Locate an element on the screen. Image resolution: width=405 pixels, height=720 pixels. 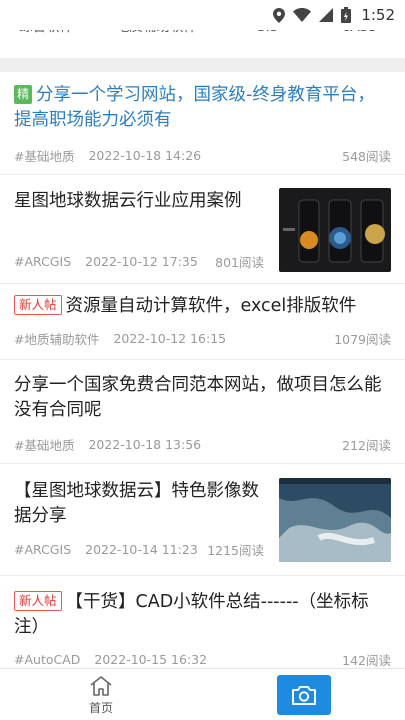
nav-home: 首页 is located at coordinates (101, 694).